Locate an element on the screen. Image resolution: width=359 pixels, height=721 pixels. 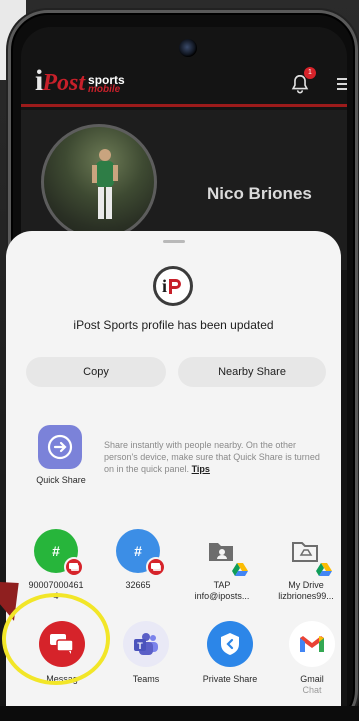
profile-avatar is located at coordinates (99, 182).